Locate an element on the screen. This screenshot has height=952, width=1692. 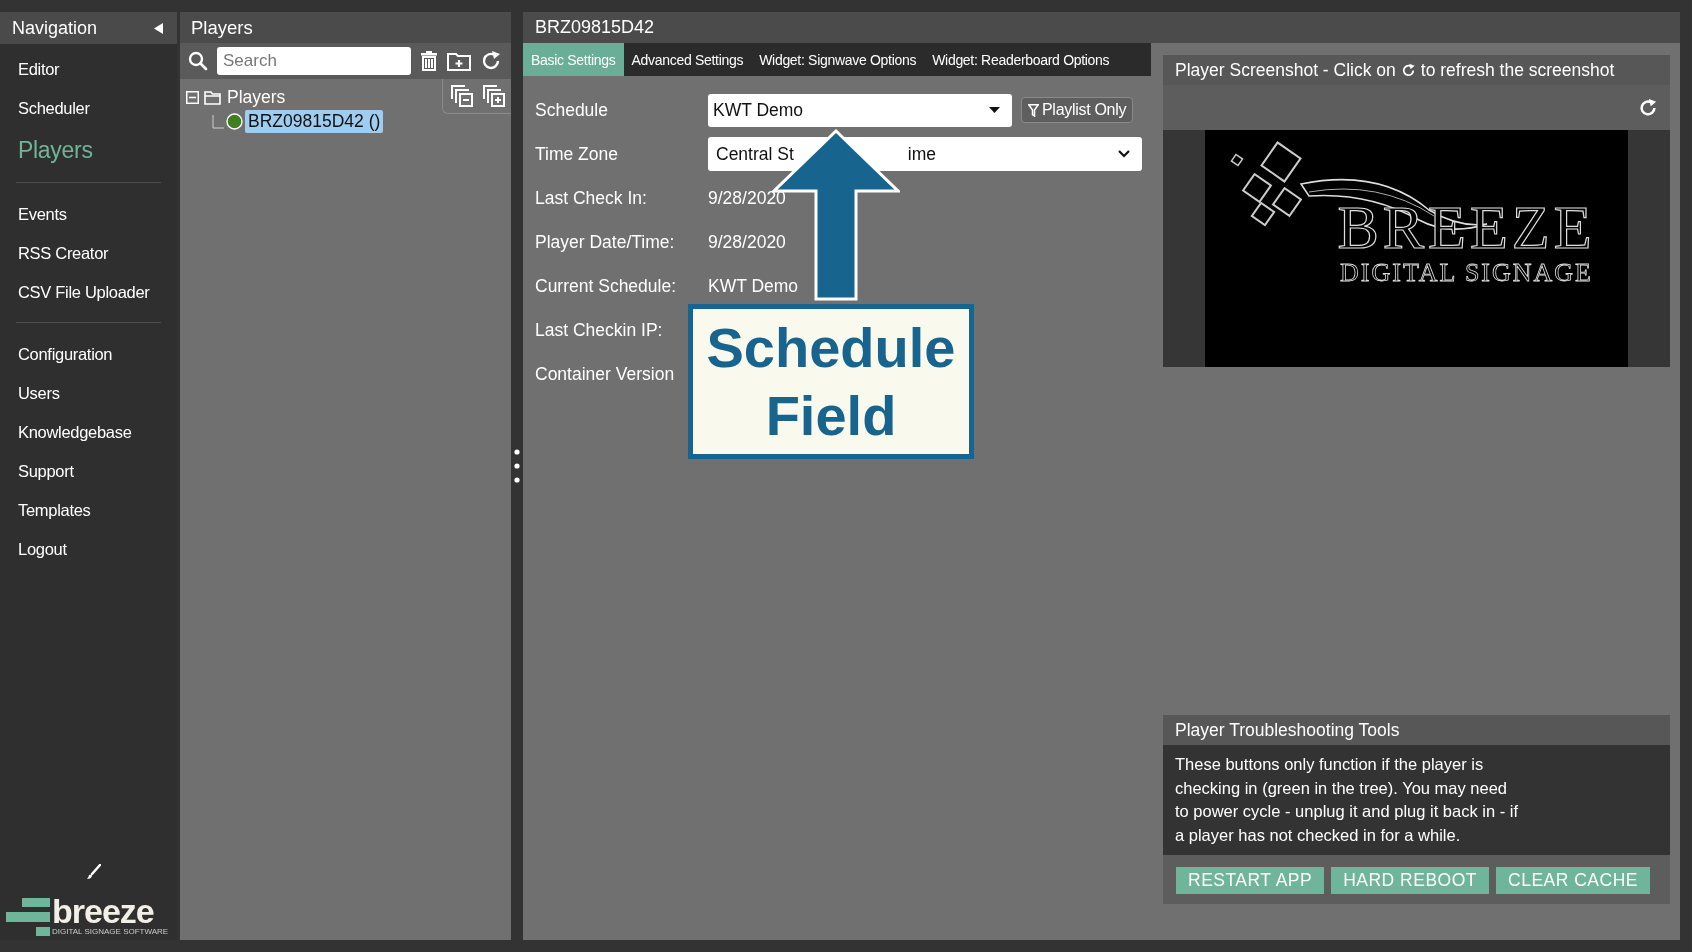
expand-all-icon is located at coordinates (494, 96).